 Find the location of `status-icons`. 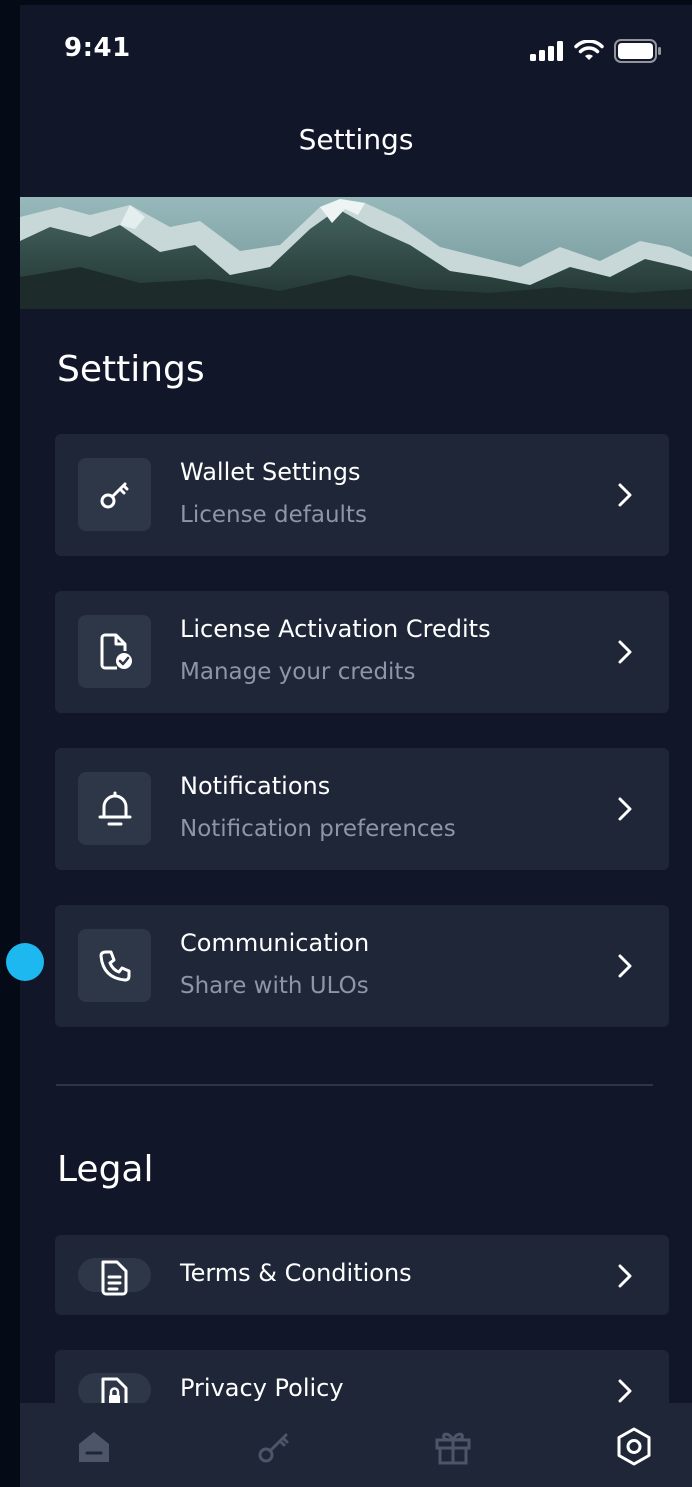

status-icons is located at coordinates (596, 51).